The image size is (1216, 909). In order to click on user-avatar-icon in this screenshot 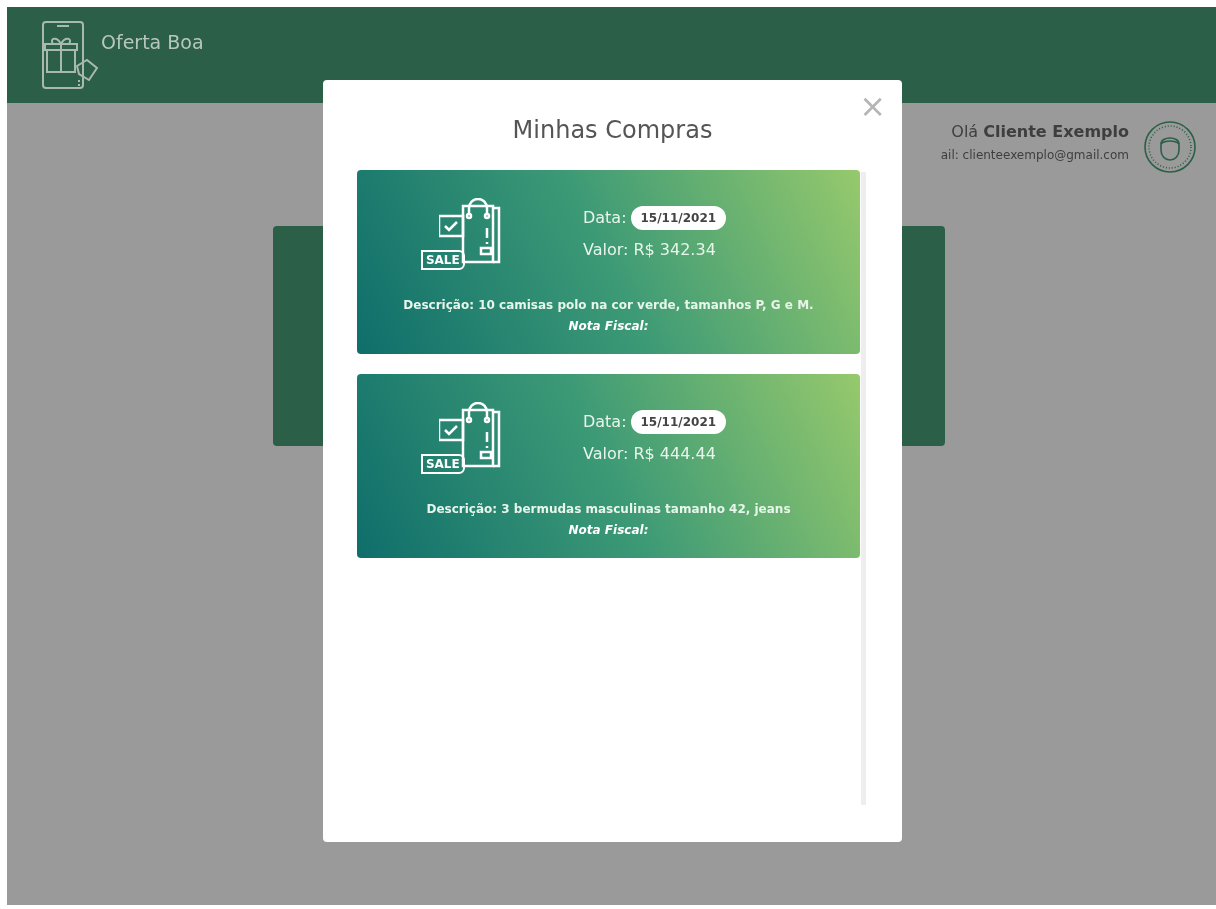, I will do `click(1170, 147)`.